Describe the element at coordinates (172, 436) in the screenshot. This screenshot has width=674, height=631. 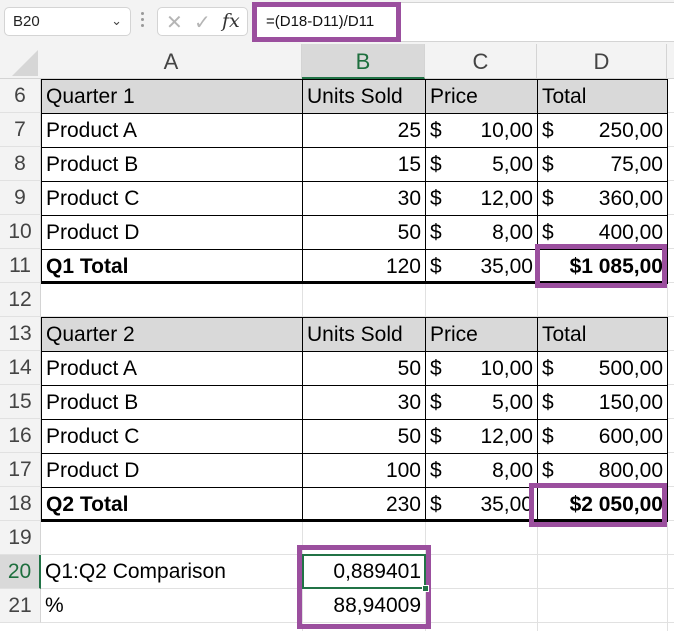
I see `cell-a16: Product C` at that location.